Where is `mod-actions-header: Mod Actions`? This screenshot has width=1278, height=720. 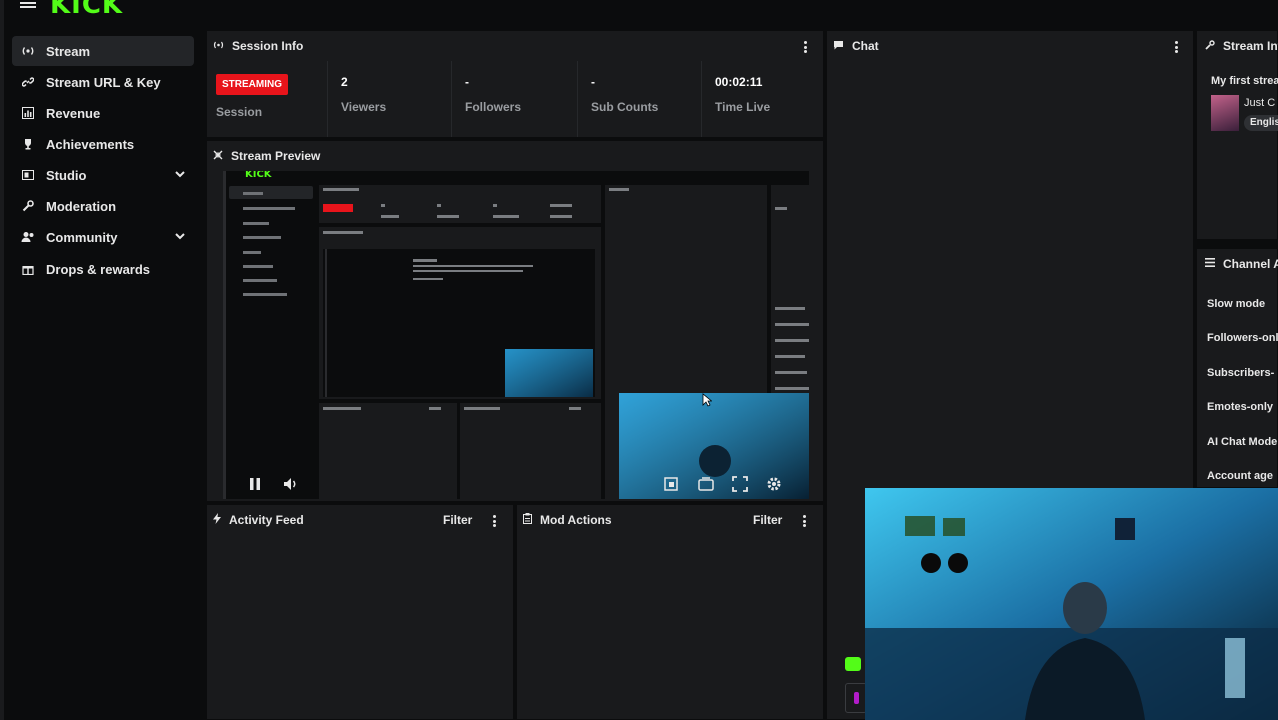
mod-actions-header: Mod Actions is located at coordinates (567, 520).